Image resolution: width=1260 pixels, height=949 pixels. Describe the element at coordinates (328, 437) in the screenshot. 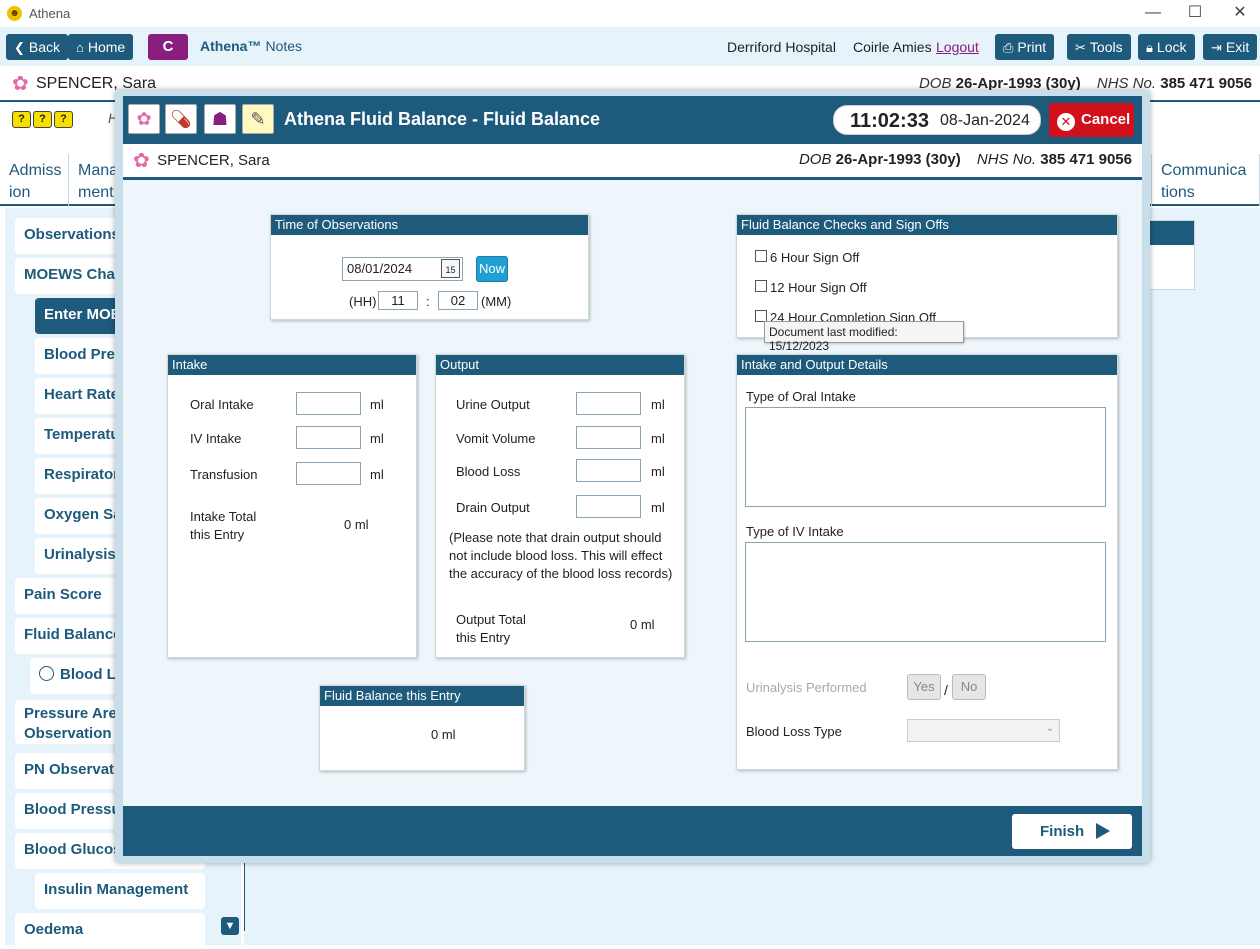

I see `iv-intake-input` at that location.